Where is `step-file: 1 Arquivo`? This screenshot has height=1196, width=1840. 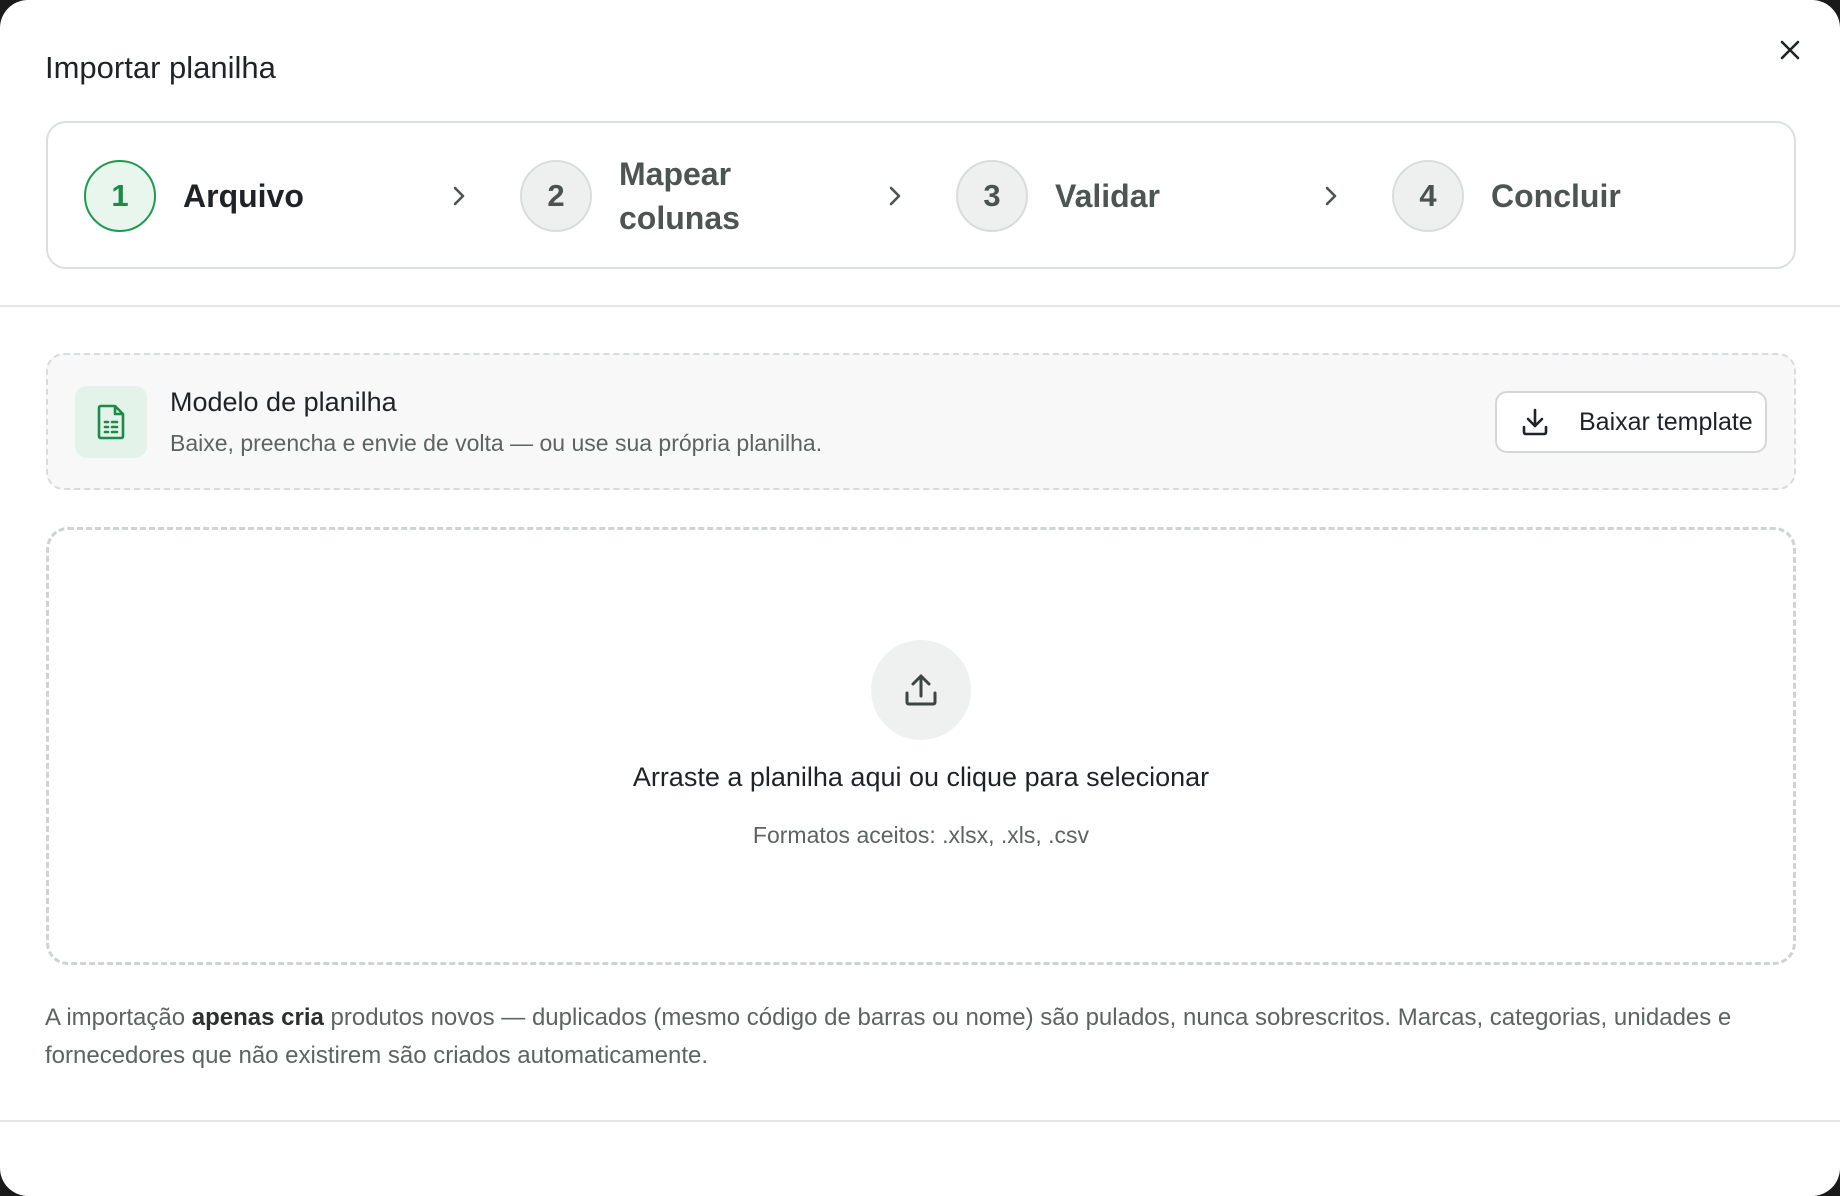 step-file: 1 Arquivo is located at coordinates (194, 196).